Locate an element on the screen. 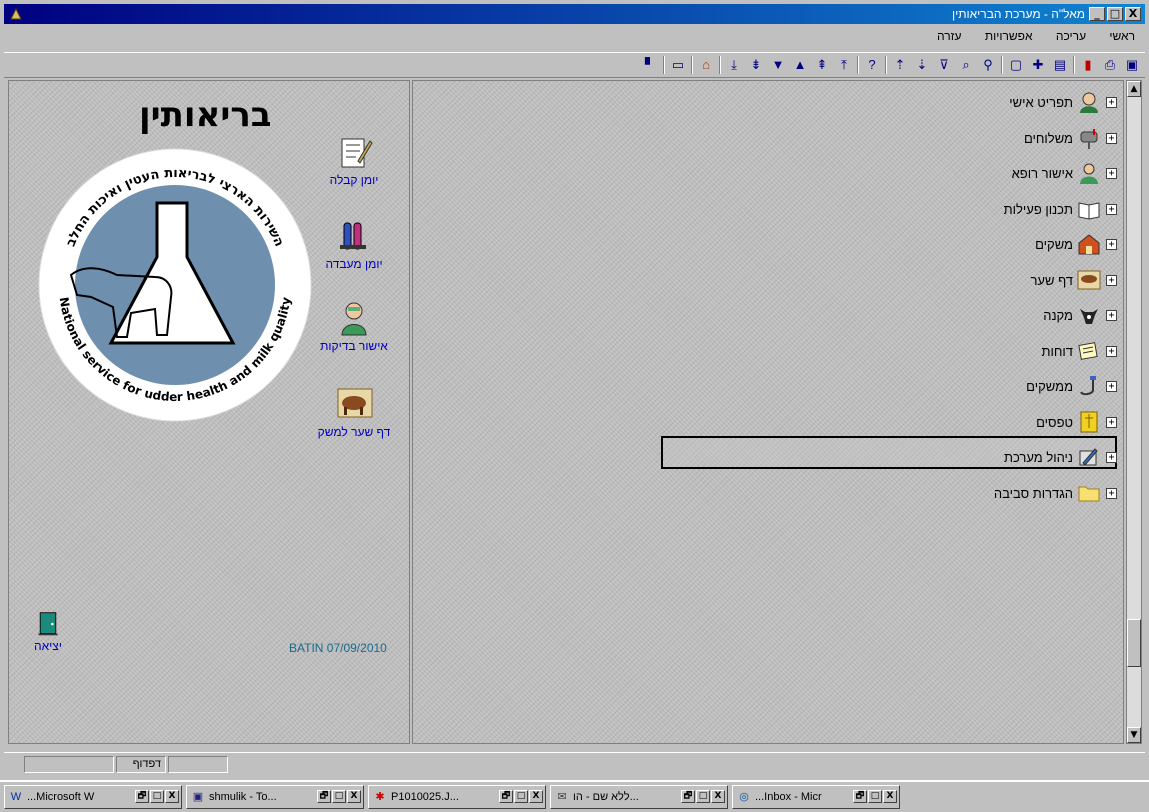 This screenshot has height=812, width=1149. tree-item-doctor-approval: + אישור רופא is located at coordinates (882, 178).